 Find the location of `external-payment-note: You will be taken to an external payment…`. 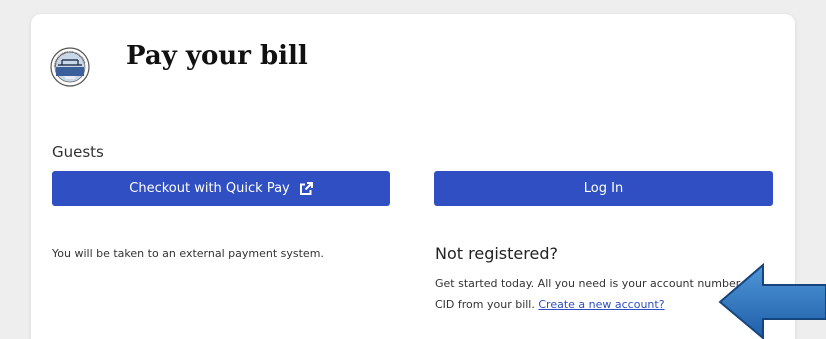

external-payment-note: You will be taken to an external payment… is located at coordinates (188, 253).